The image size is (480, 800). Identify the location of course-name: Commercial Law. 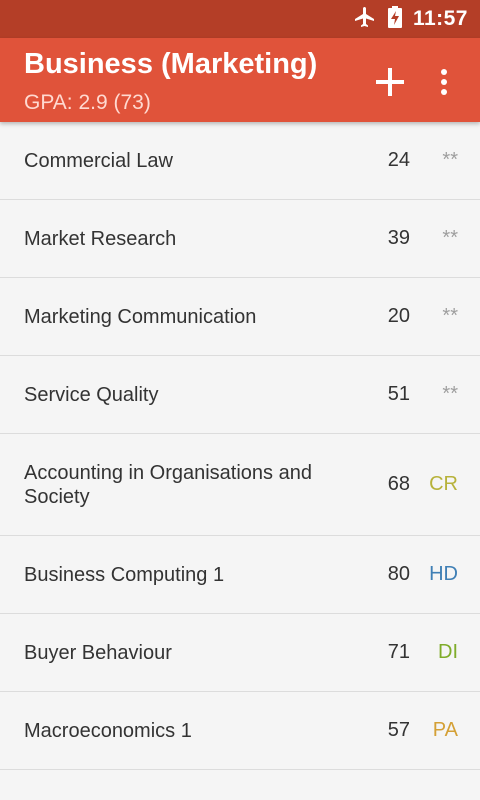
(98, 160).